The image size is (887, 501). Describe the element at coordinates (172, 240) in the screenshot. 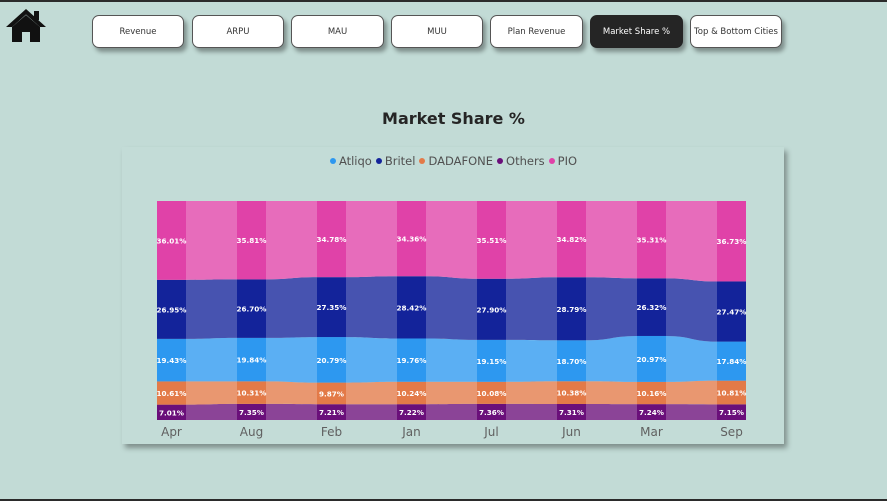

I see `data-label-pio-apr: 36.01%` at that location.